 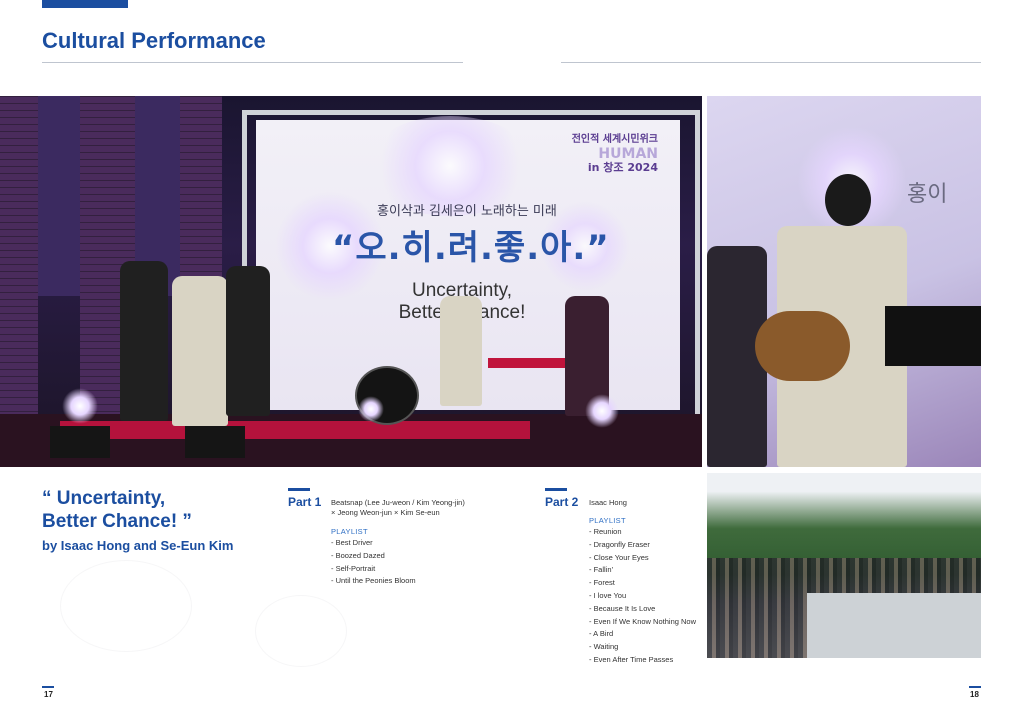 What do you see at coordinates (848, 200) in the screenshot?
I see `singer-head` at bounding box center [848, 200].